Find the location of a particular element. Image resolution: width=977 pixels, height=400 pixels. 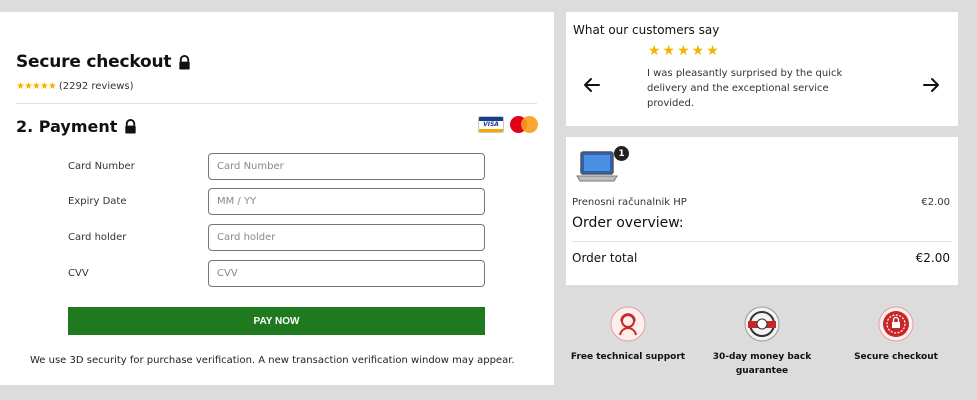

product-name: Prenosni računalnik HP is located at coordinates (629, 202).